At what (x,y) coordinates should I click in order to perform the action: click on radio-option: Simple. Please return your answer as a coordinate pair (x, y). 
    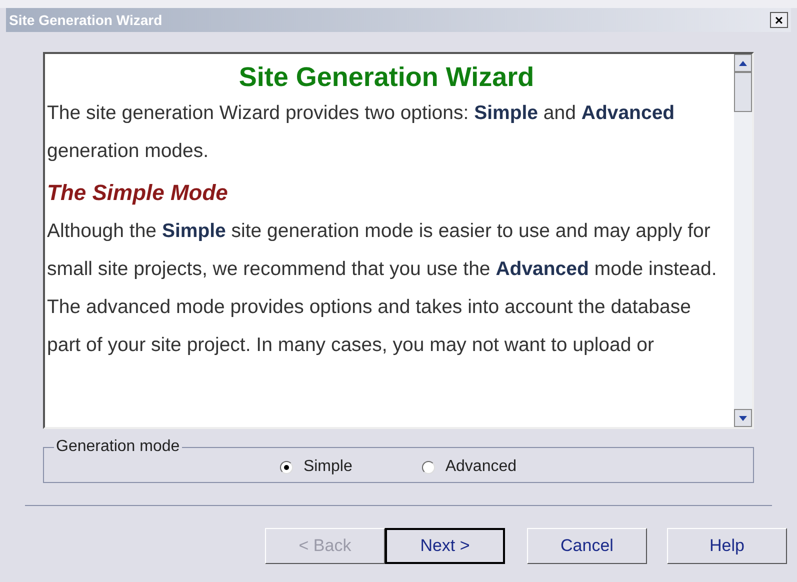
    Looking at the image, I should click on (316, 467).